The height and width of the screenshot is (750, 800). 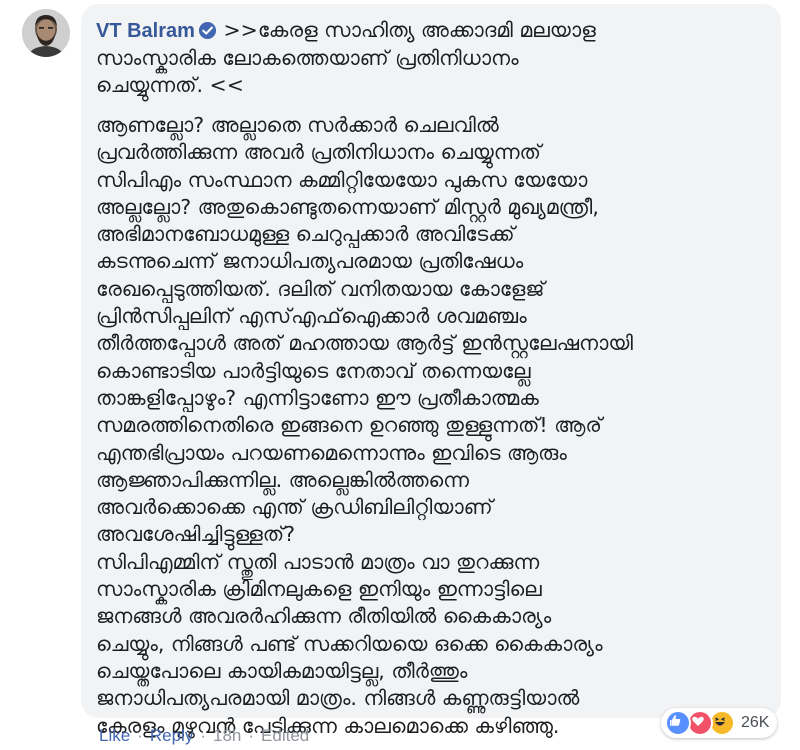 What do you see at coordinates (755, 722) in the screenshot?
I see `reaction-count: 26K` at bounding box center [755, 722].